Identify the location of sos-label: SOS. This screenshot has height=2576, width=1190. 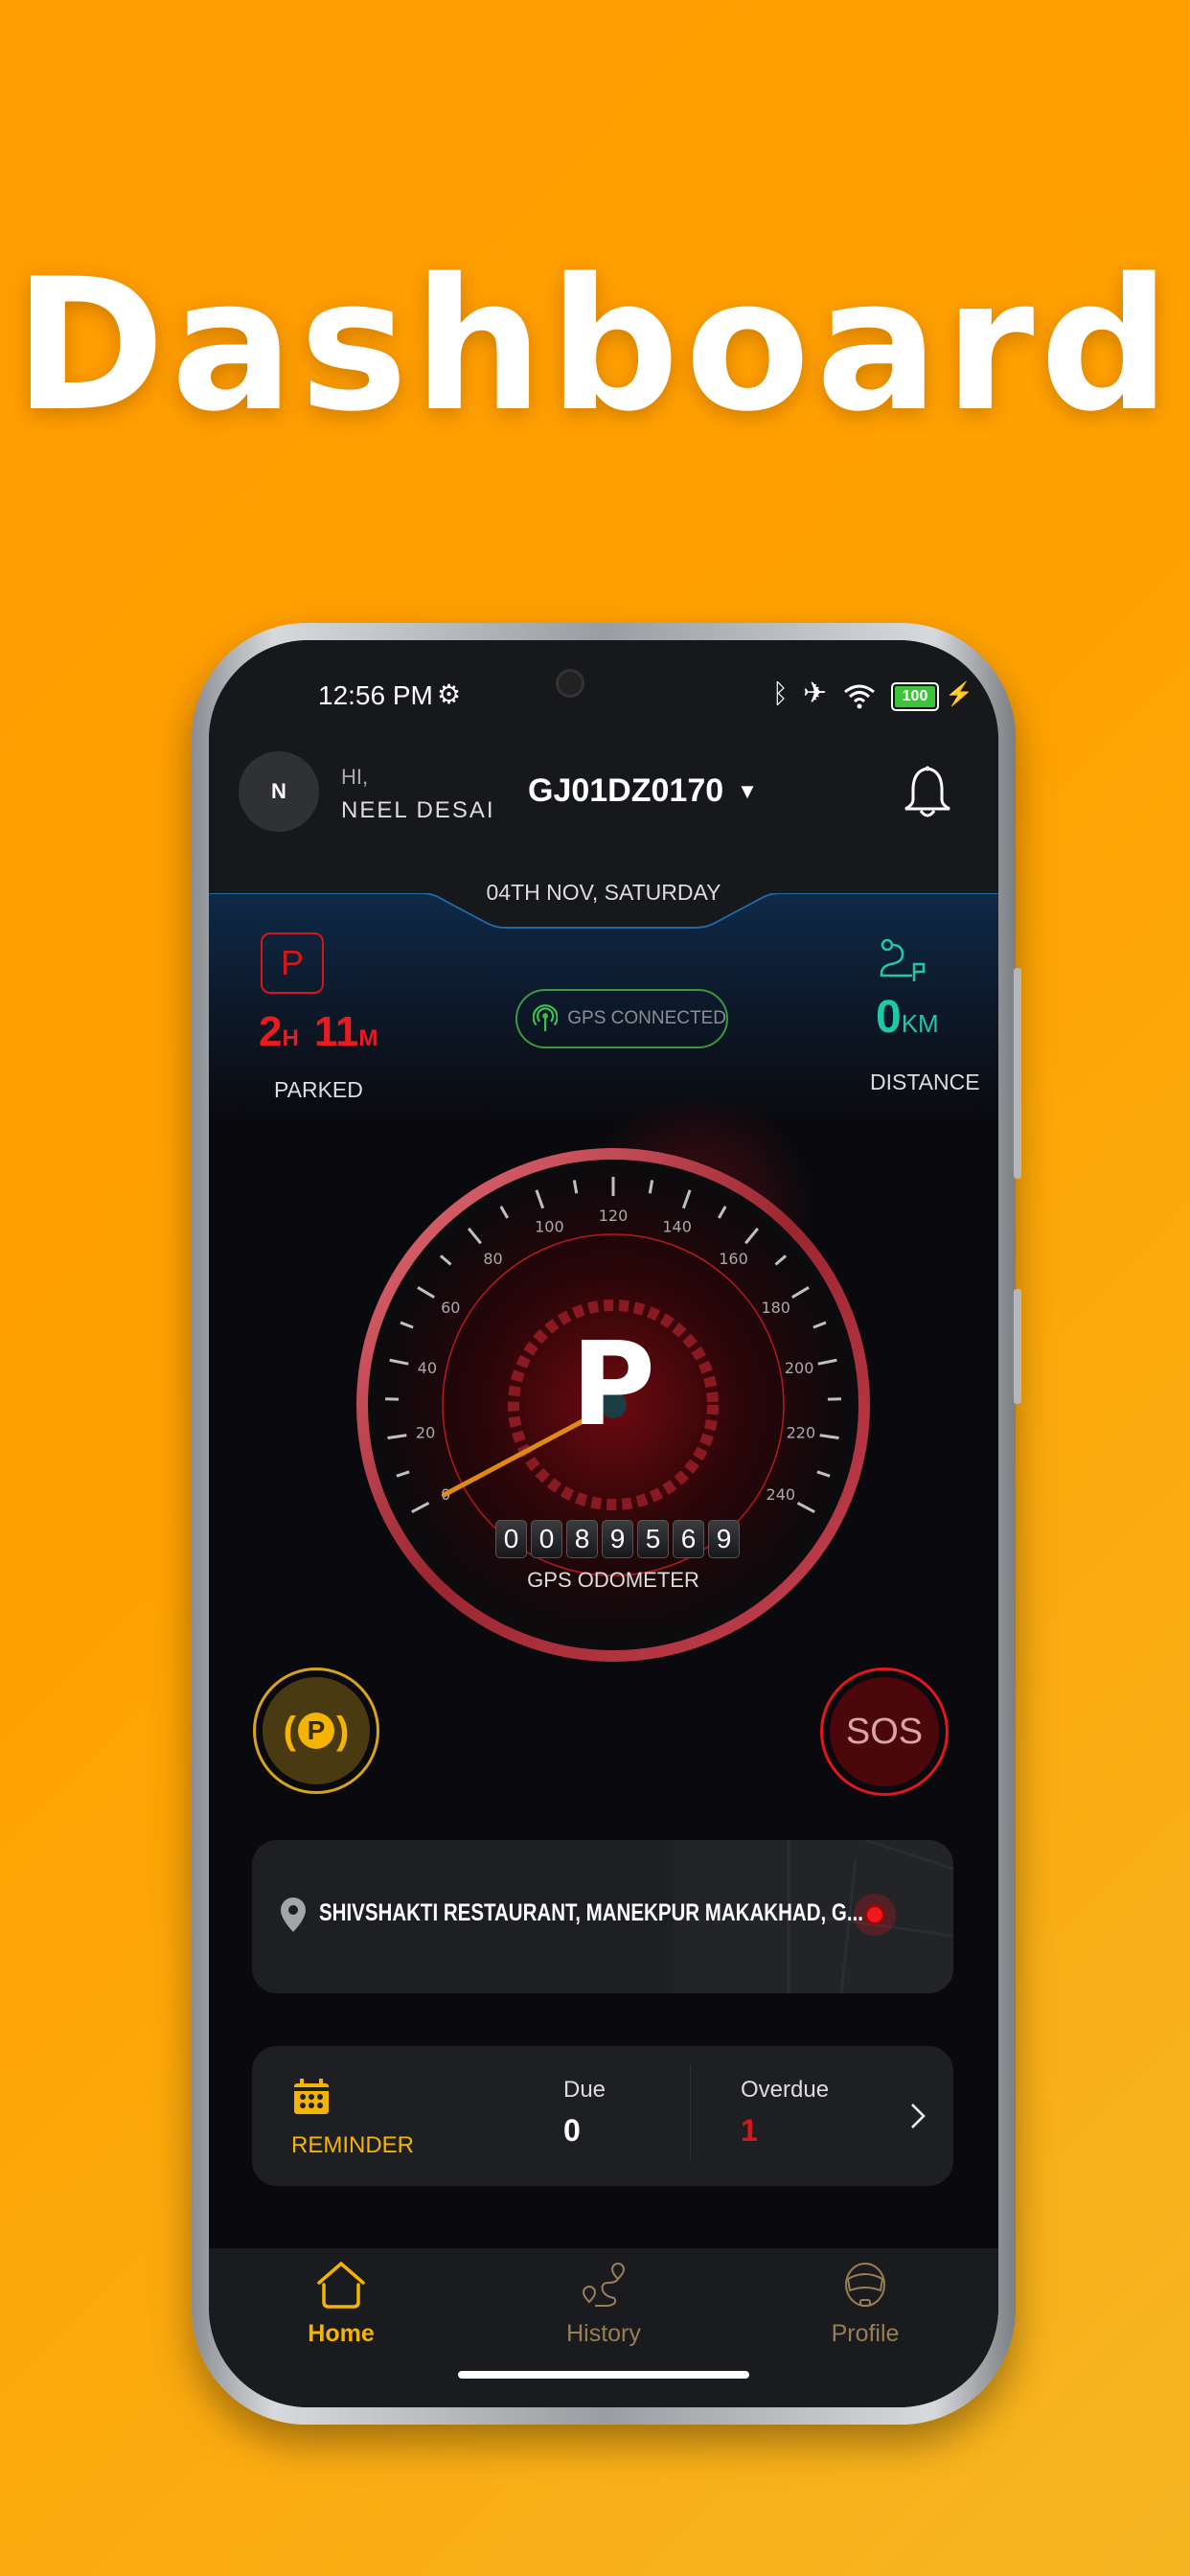
(885, 1731).